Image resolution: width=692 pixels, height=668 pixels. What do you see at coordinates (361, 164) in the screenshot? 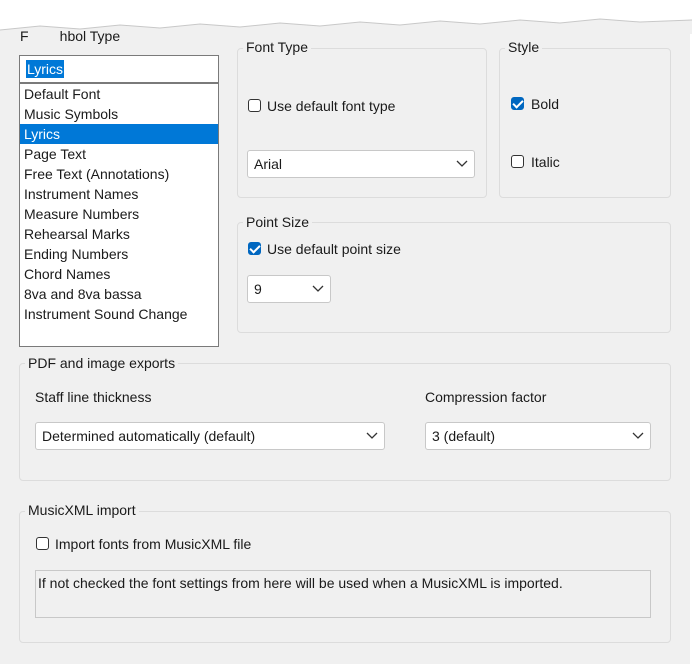
I see `font-type-select: Arial` at bounding box center [361, 164].